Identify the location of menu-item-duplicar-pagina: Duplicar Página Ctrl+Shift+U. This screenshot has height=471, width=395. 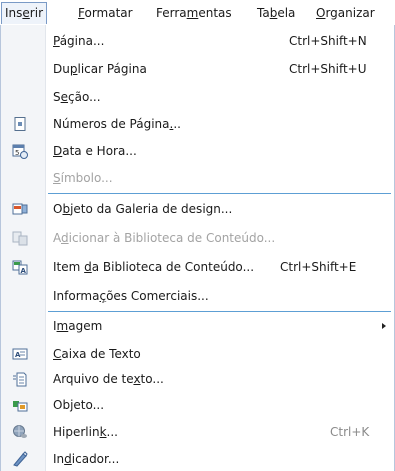
(197, 69).